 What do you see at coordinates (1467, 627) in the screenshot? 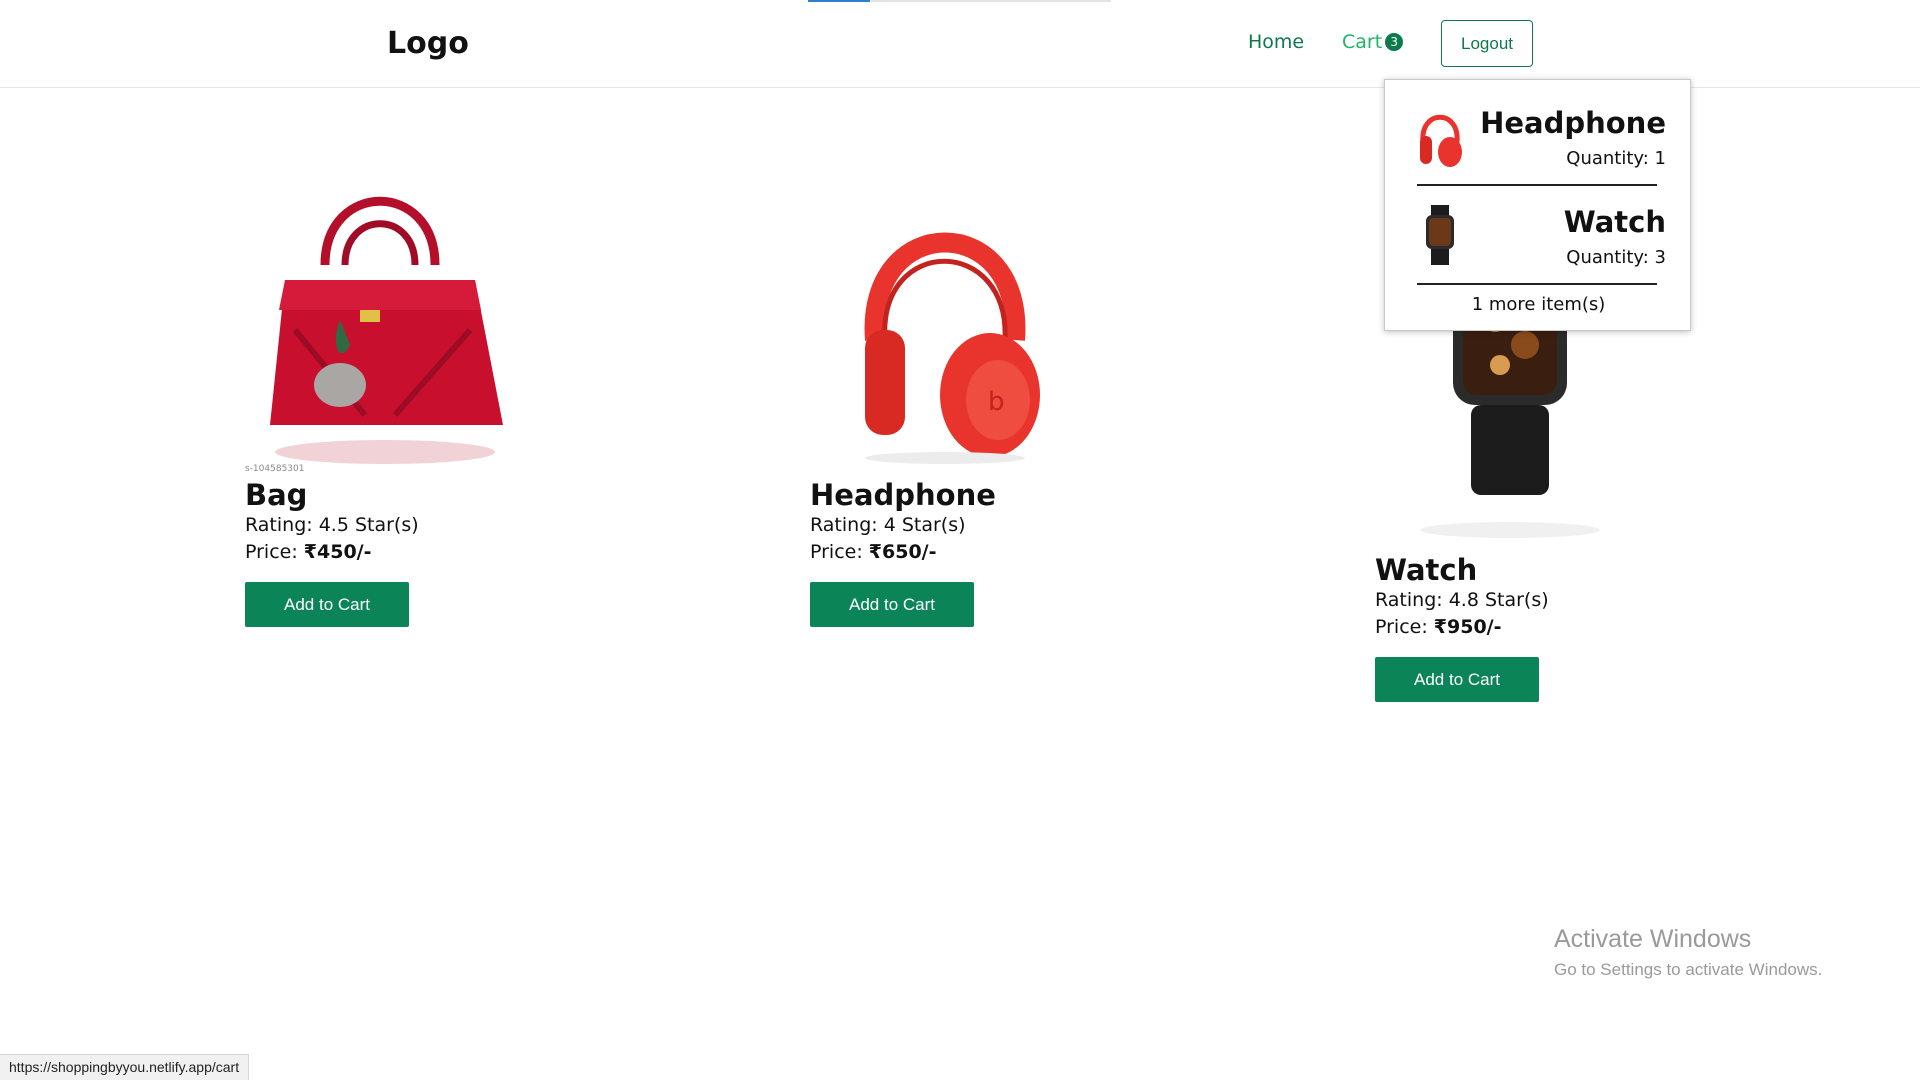
I see `product-price-value: ₹950/-` at bounding box center [1467, 627].